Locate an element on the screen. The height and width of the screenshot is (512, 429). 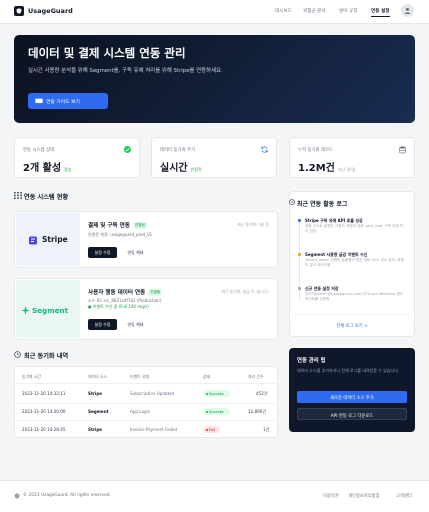
segment-edit-settings-button: 설정 수정 is located at coordinates (102, 324).